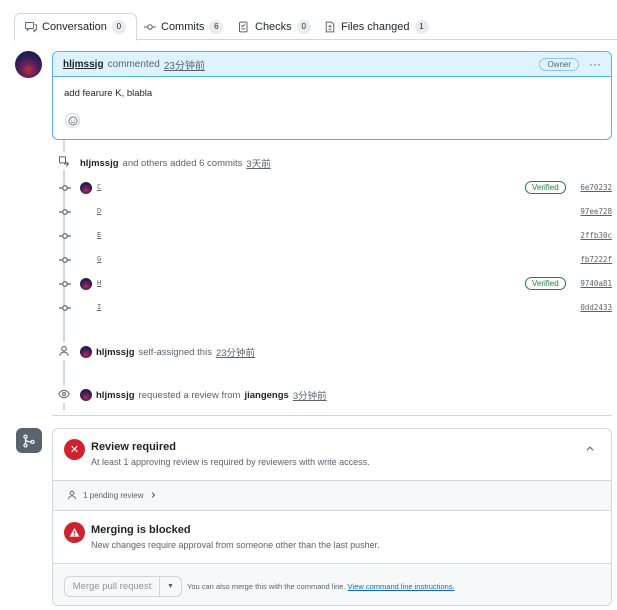 The height and width of the screenshot is (610, 617). I want to click on x-circle-icon: ✕, so click(74, 449).